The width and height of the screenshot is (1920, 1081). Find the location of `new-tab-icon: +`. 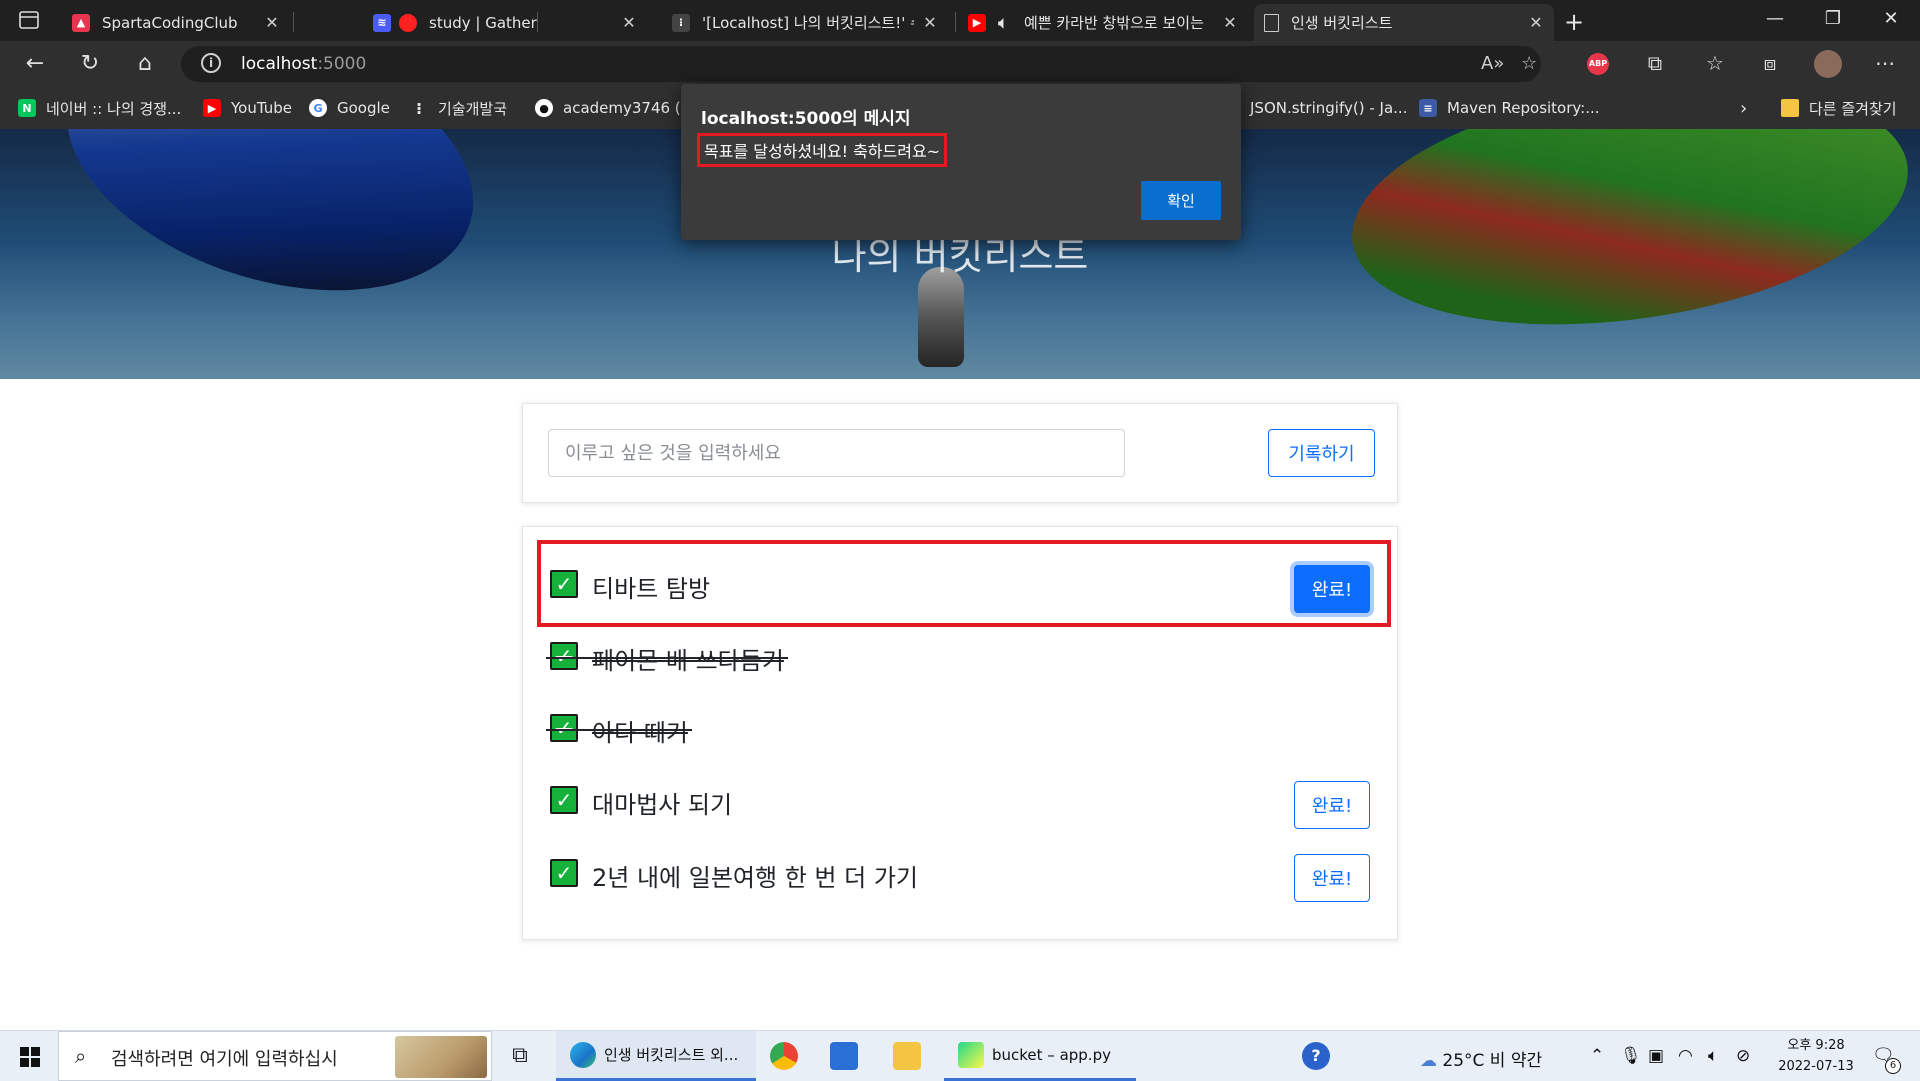

new-tab-icon: + is located at coordinates (1574, 22).